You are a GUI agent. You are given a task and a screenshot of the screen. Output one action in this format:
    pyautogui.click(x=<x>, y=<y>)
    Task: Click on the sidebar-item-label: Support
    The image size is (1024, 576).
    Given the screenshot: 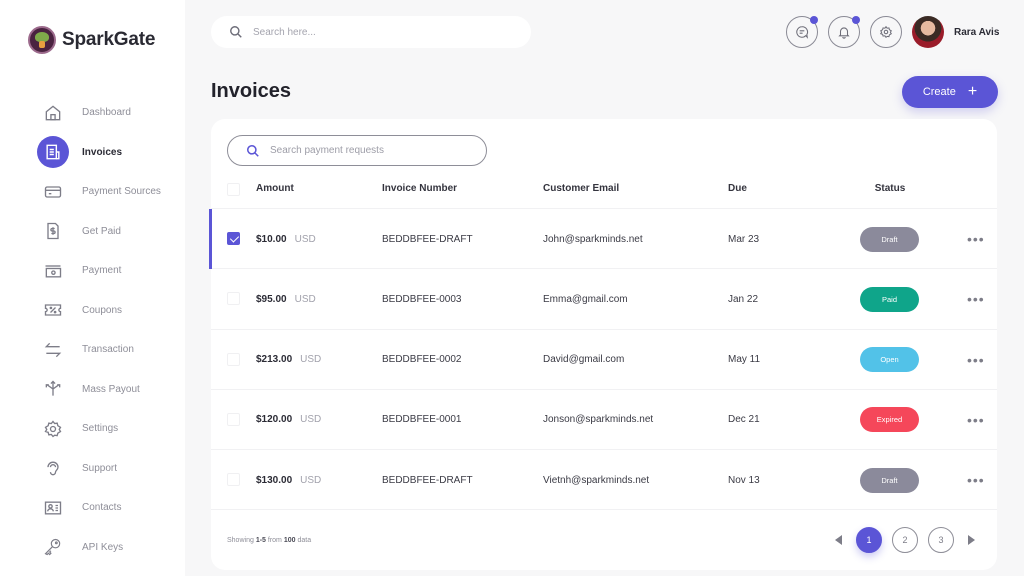 What is the action you would take?
    pyautogui.click(x=100, y=468)
    